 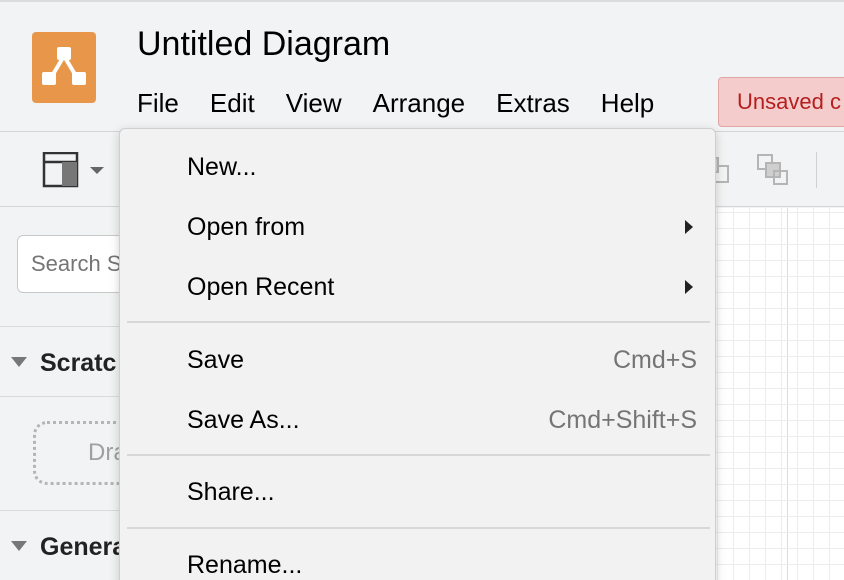 I want to click on menu-arrange: Arrange, so click(x=419, y=103).